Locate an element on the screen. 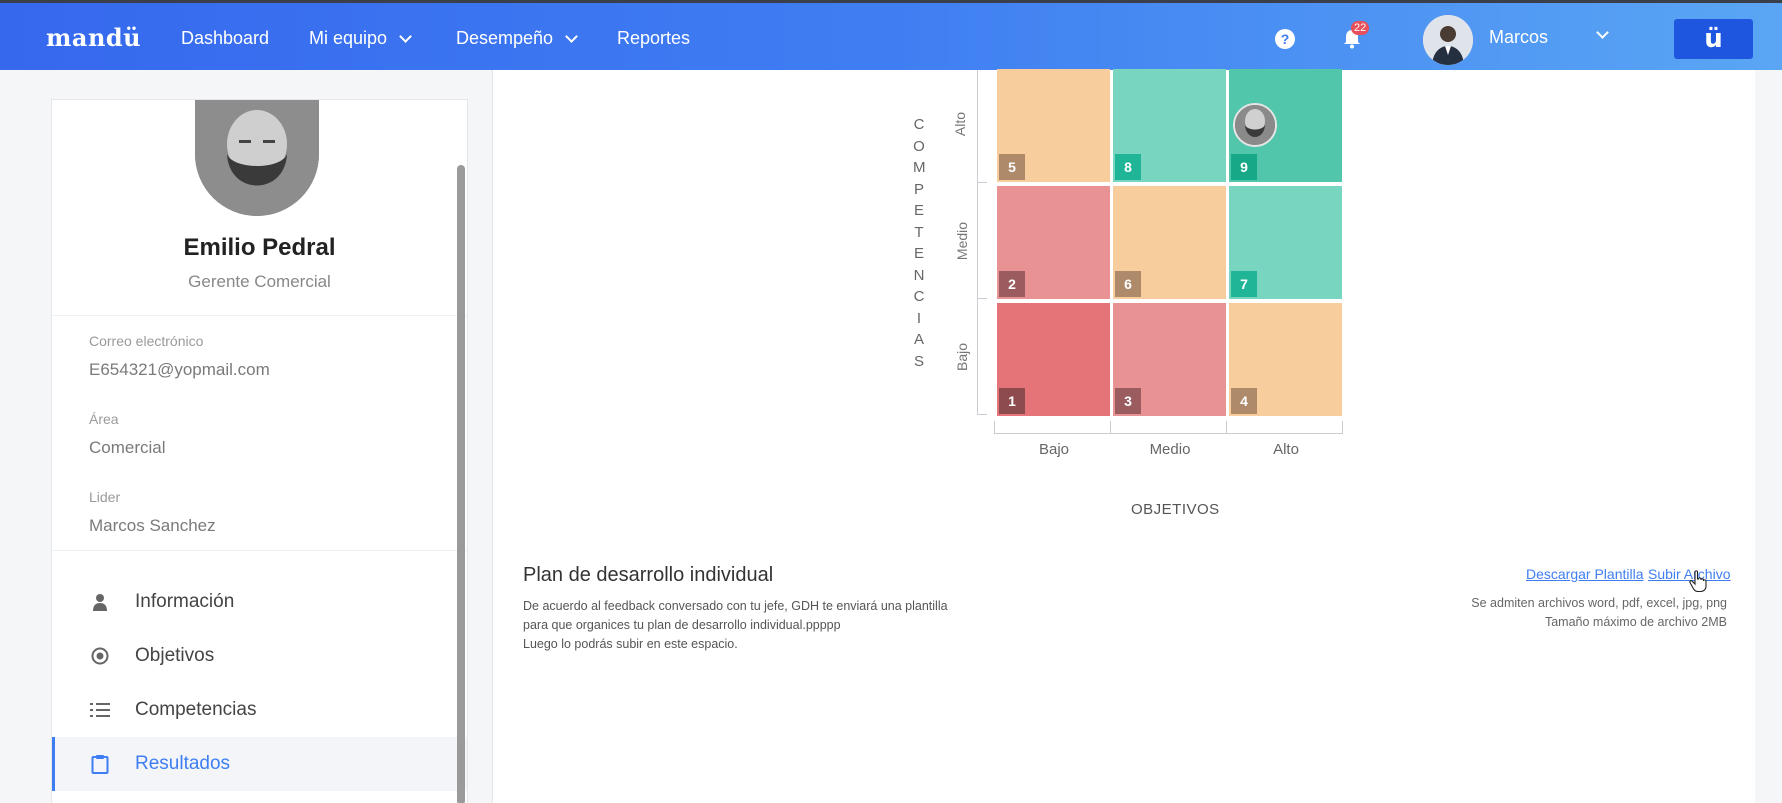  email-label: Correo electrónico is located at coordinates (146, 341).